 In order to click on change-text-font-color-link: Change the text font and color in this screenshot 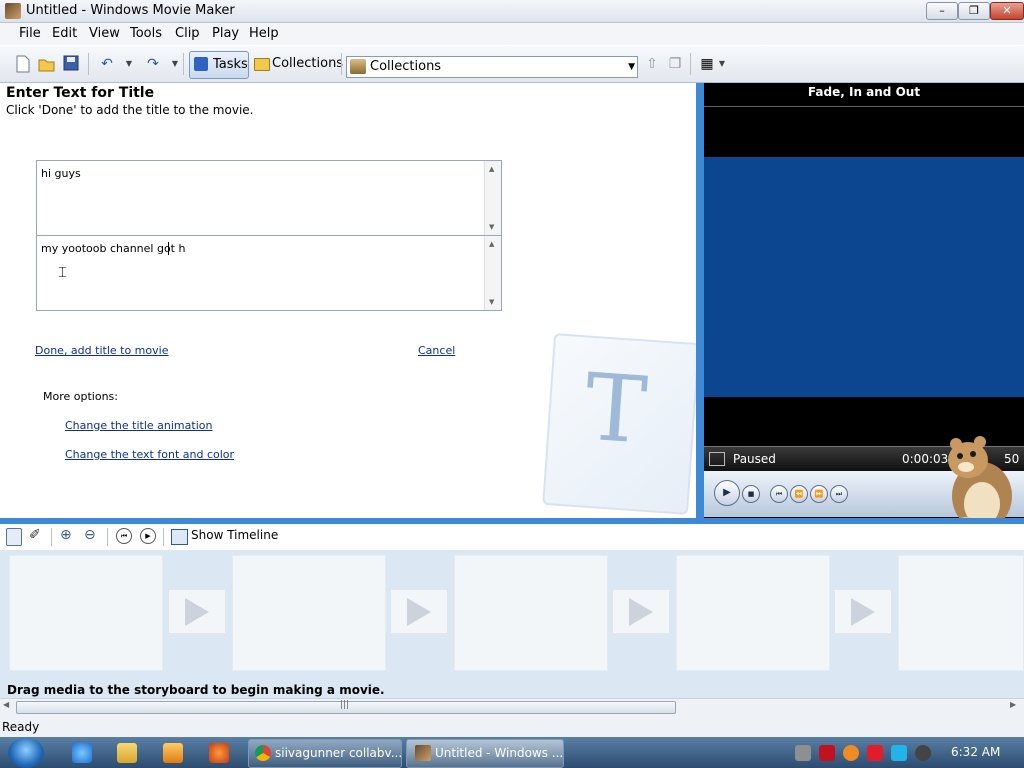, I will do `click(149, 454)`.